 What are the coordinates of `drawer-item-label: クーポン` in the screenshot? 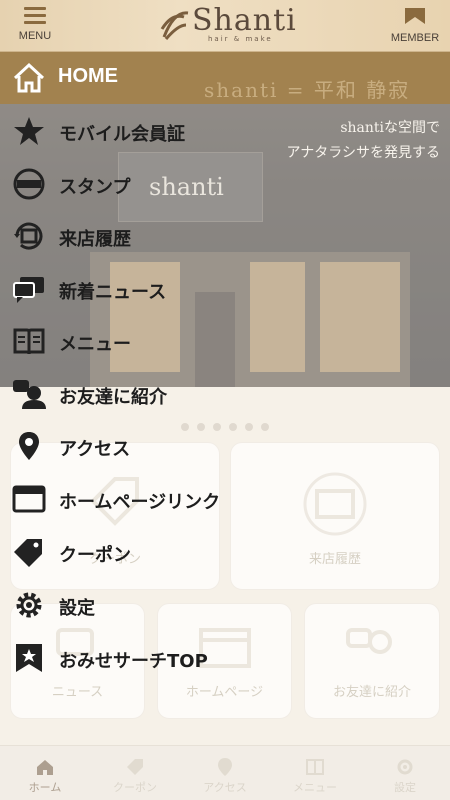 It's located at (95, 555).